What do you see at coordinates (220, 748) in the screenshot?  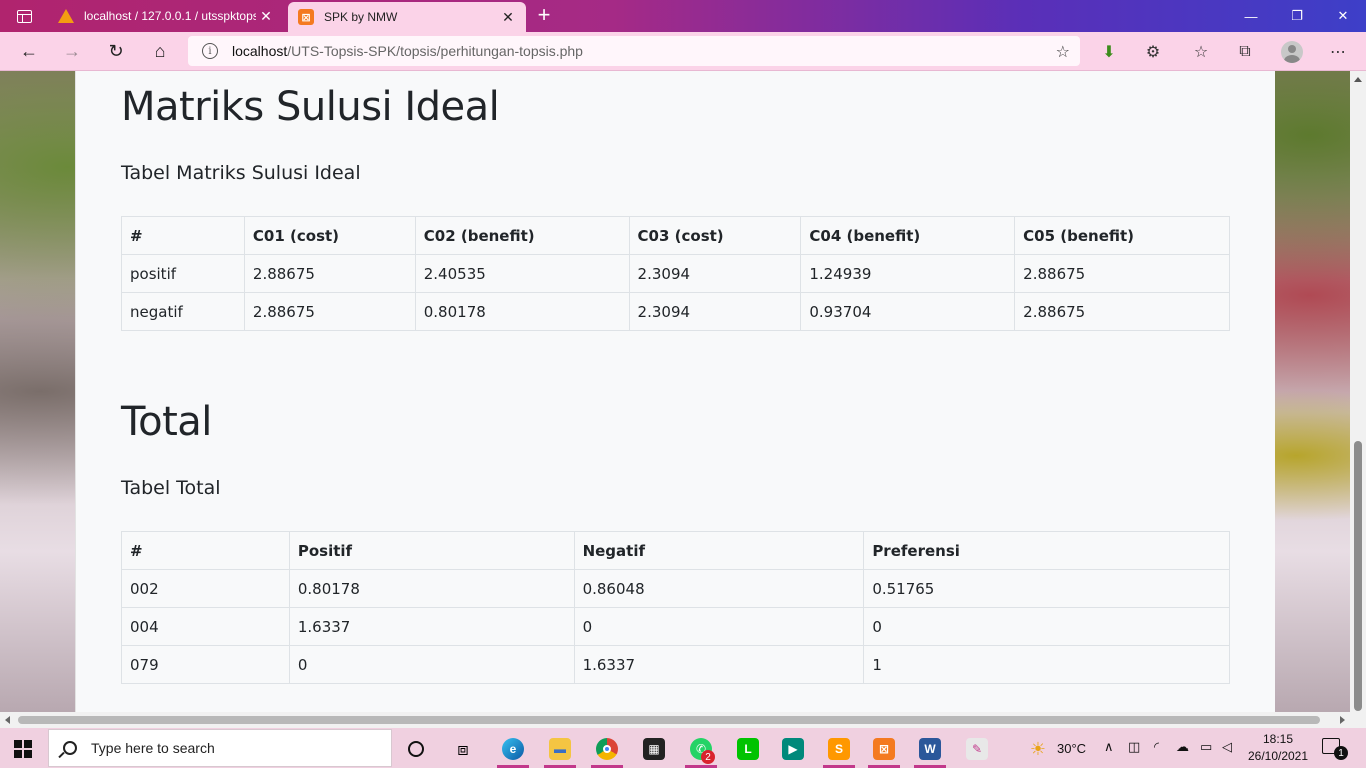 I see `taskbar-search: Type here to search` at bounding box center [220, 748].